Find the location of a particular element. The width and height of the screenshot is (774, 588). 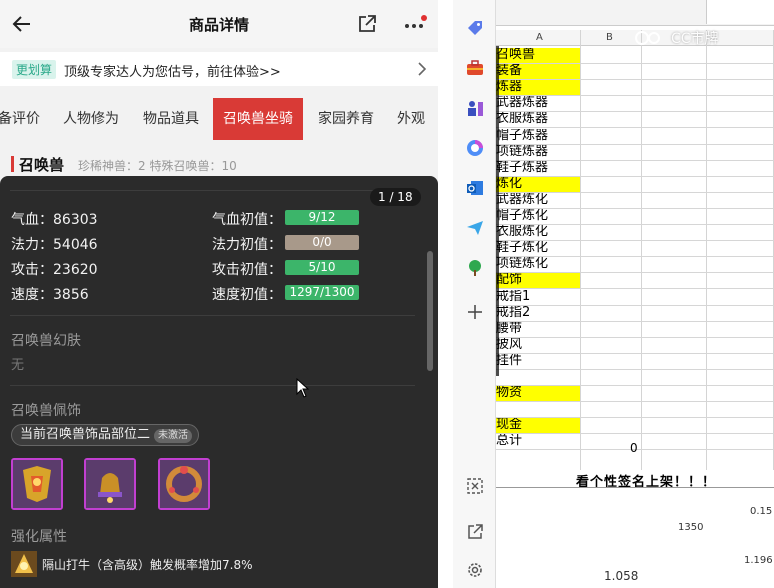

cell-a: 衣服炼化 is located at coordinates (538, 232).